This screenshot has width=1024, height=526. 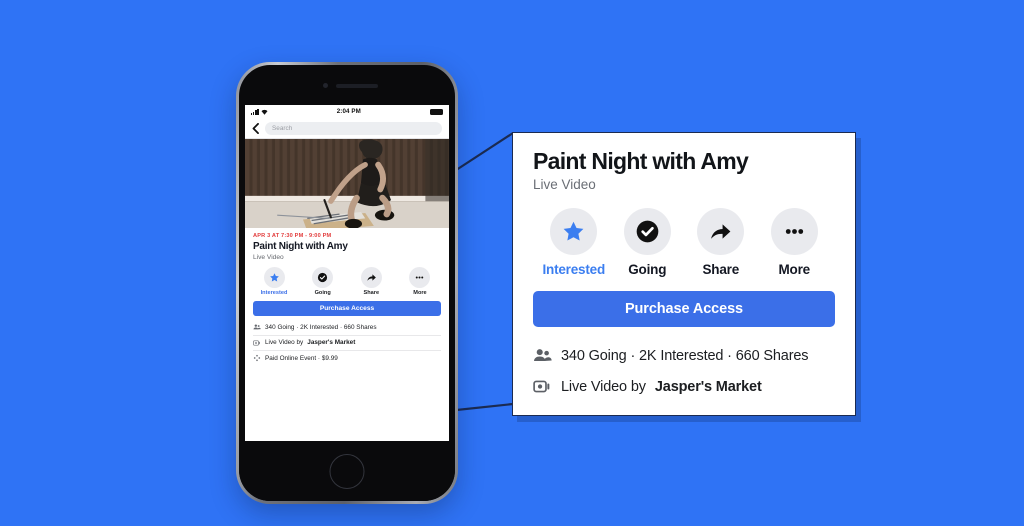 I want to click on panel-actions-row: Interested Going Share More, so click(x=684, y=242).